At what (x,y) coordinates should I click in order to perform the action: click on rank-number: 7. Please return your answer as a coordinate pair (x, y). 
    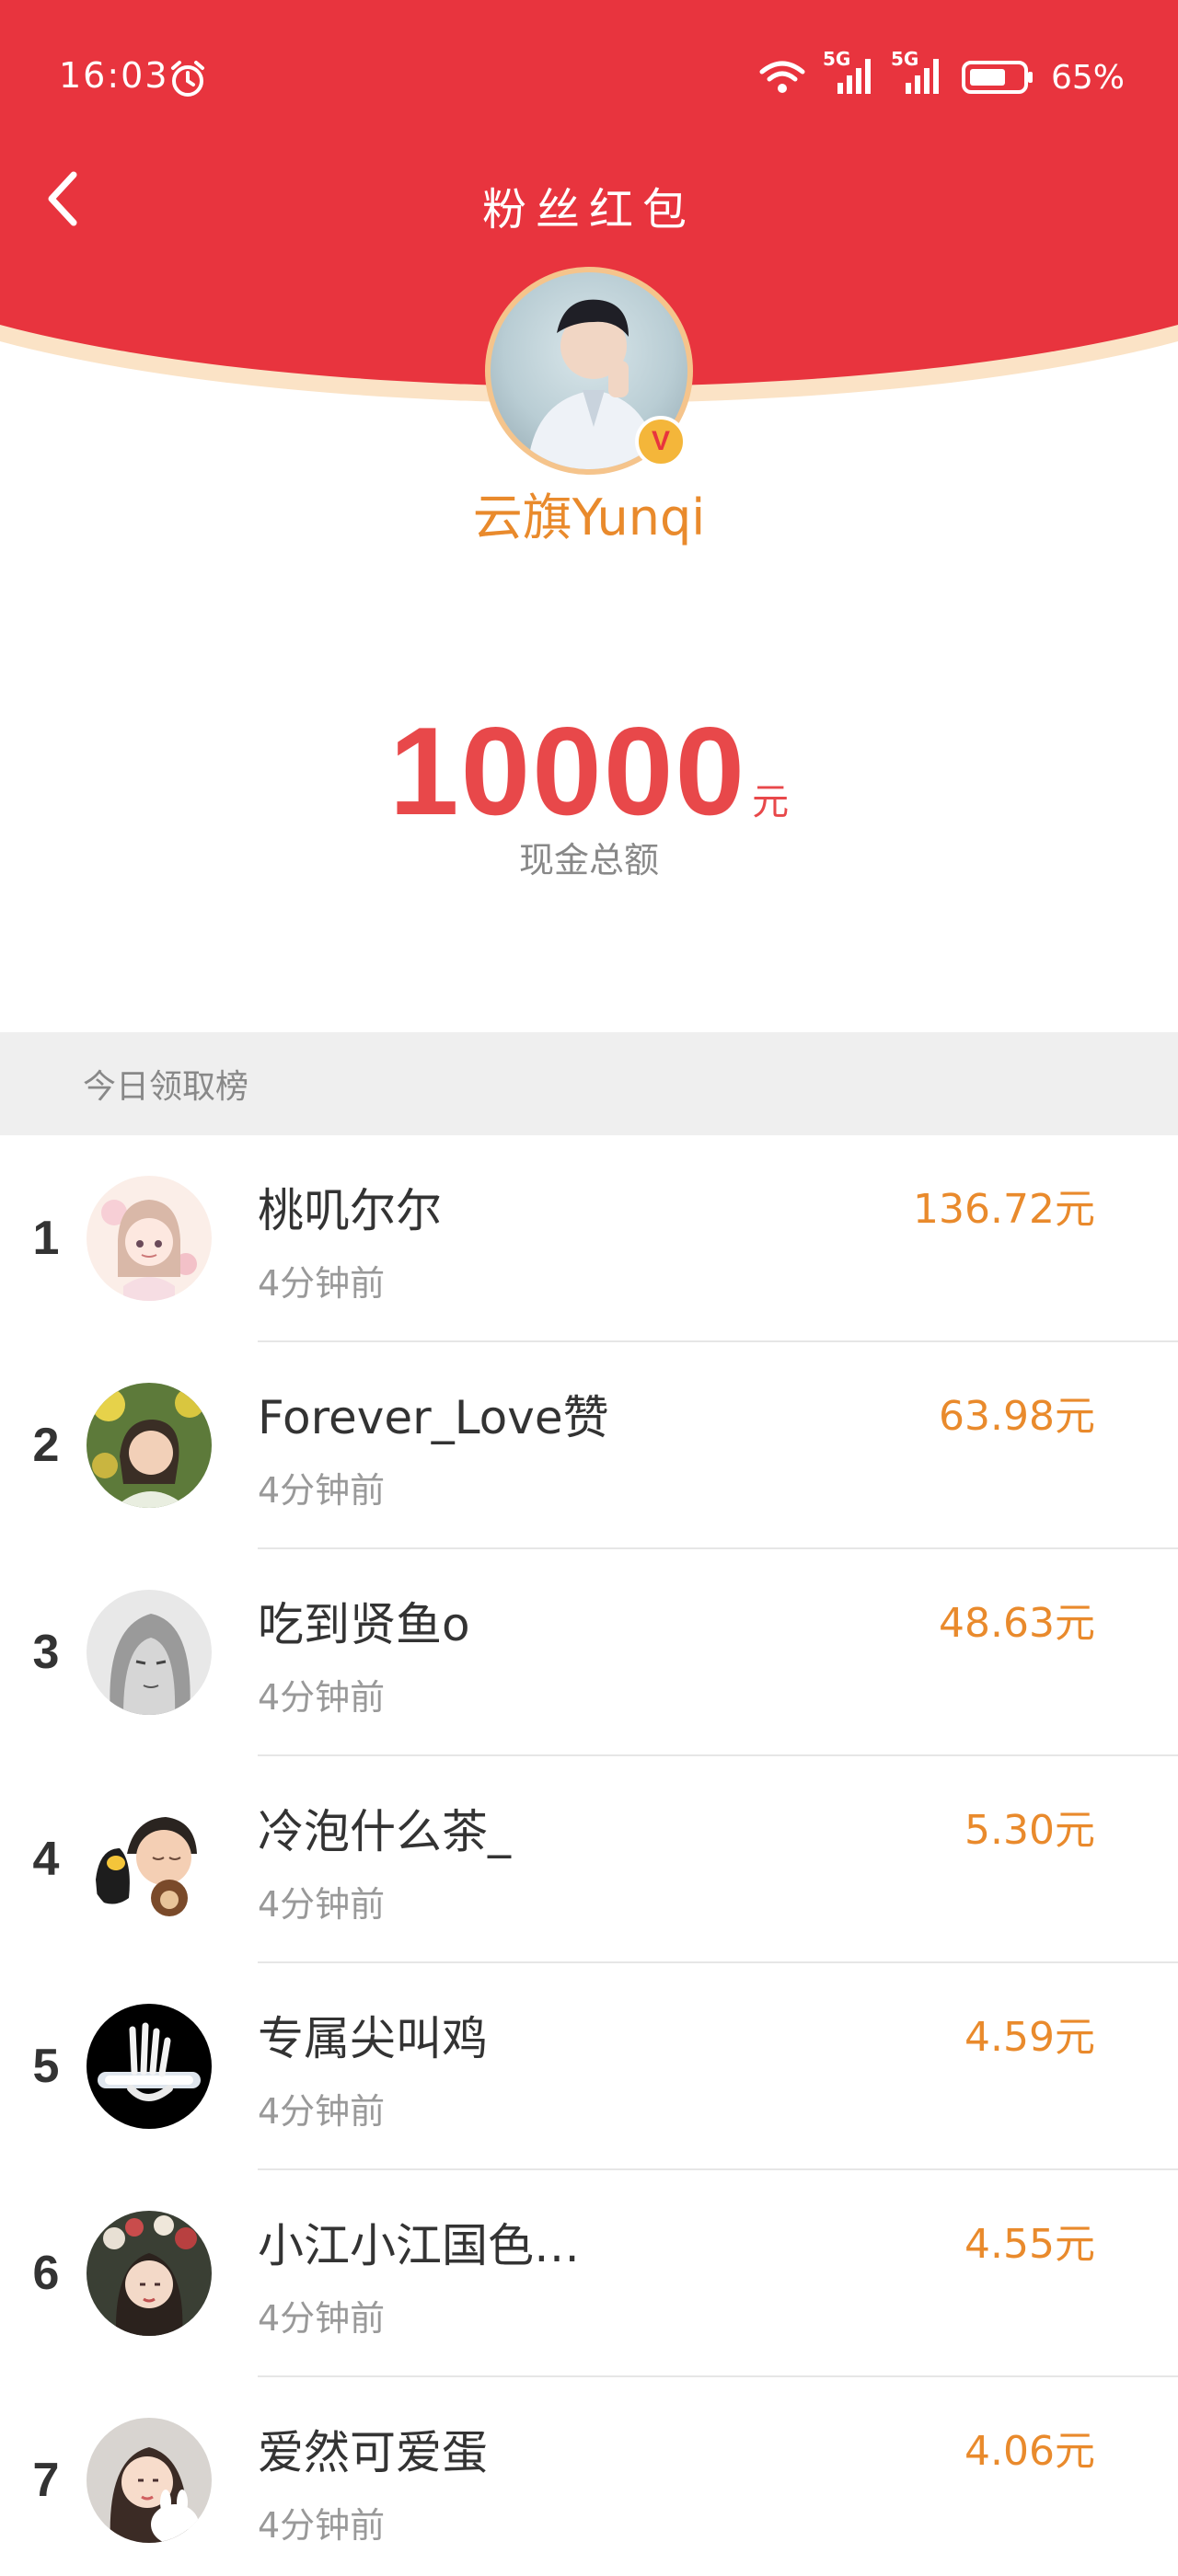
    Looking at the image, I should click on (46, 2480).